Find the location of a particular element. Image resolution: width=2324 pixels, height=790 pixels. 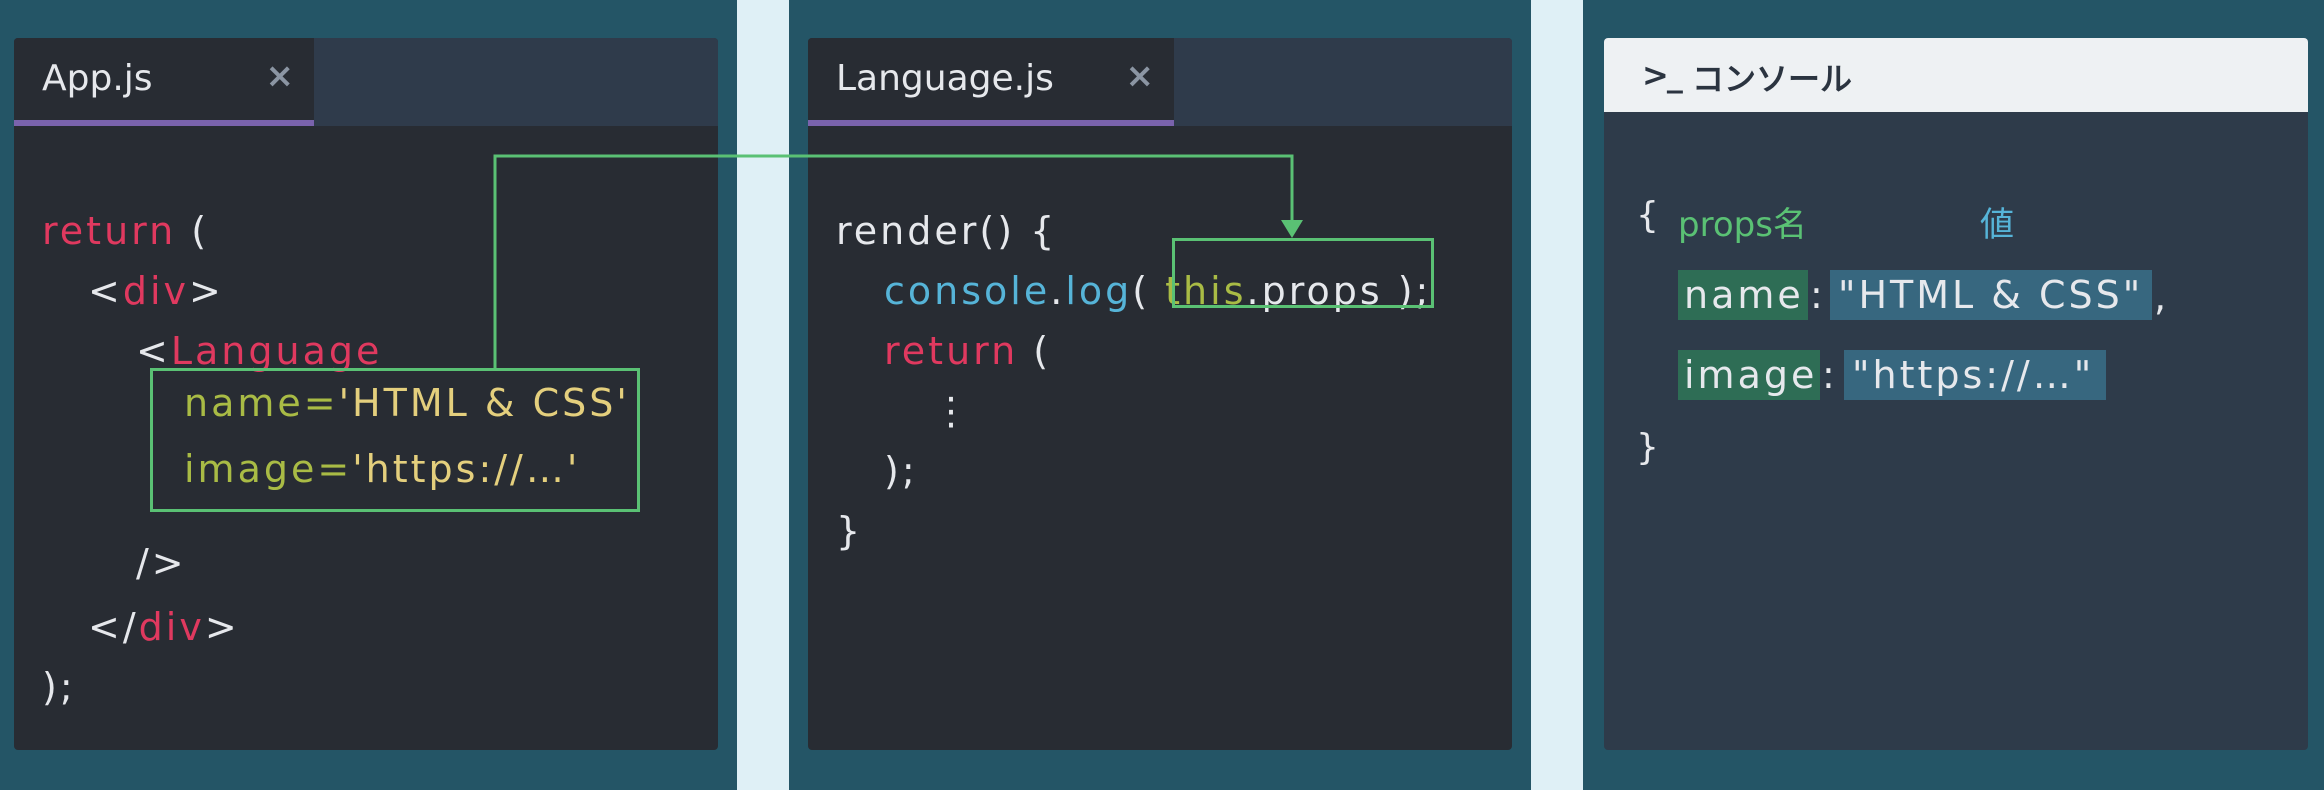

console-key-image: image is located at coordinates (1751, 375).